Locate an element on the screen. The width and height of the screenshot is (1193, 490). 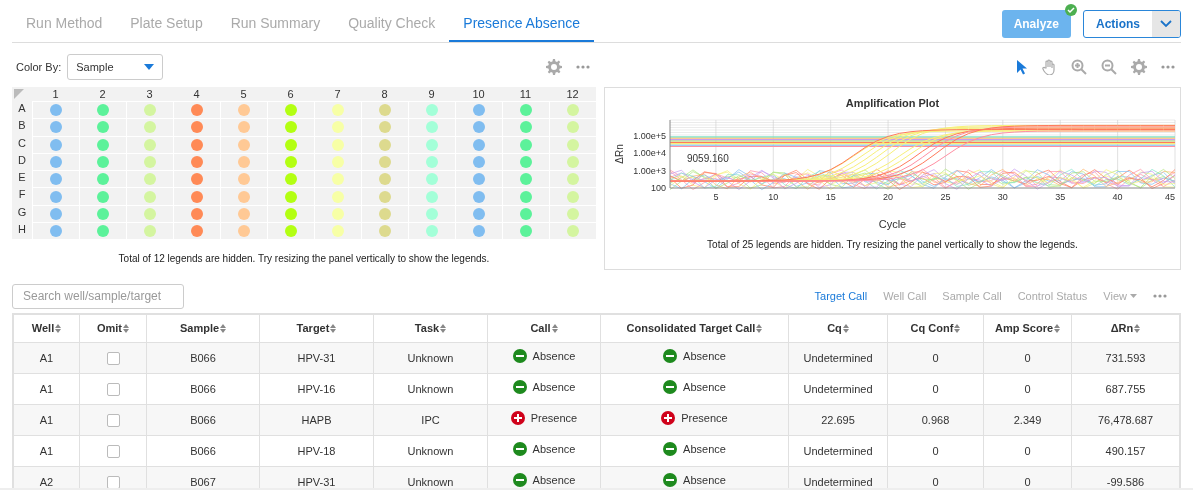
threshold-label: 9059.160 is located at coordinates (708, 158).